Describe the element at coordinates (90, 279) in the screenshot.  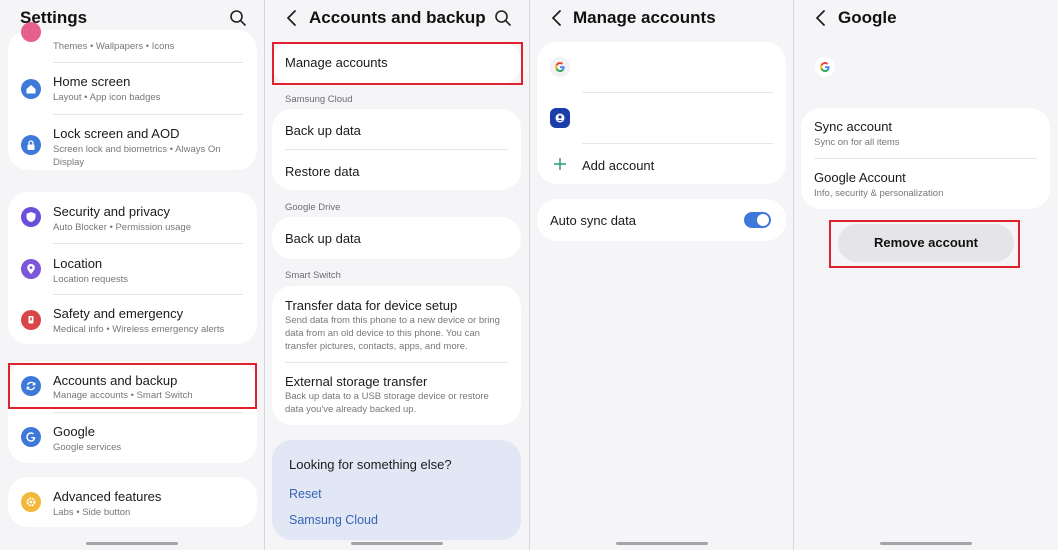
I see `settings-item-sub: Location requests` at that location.